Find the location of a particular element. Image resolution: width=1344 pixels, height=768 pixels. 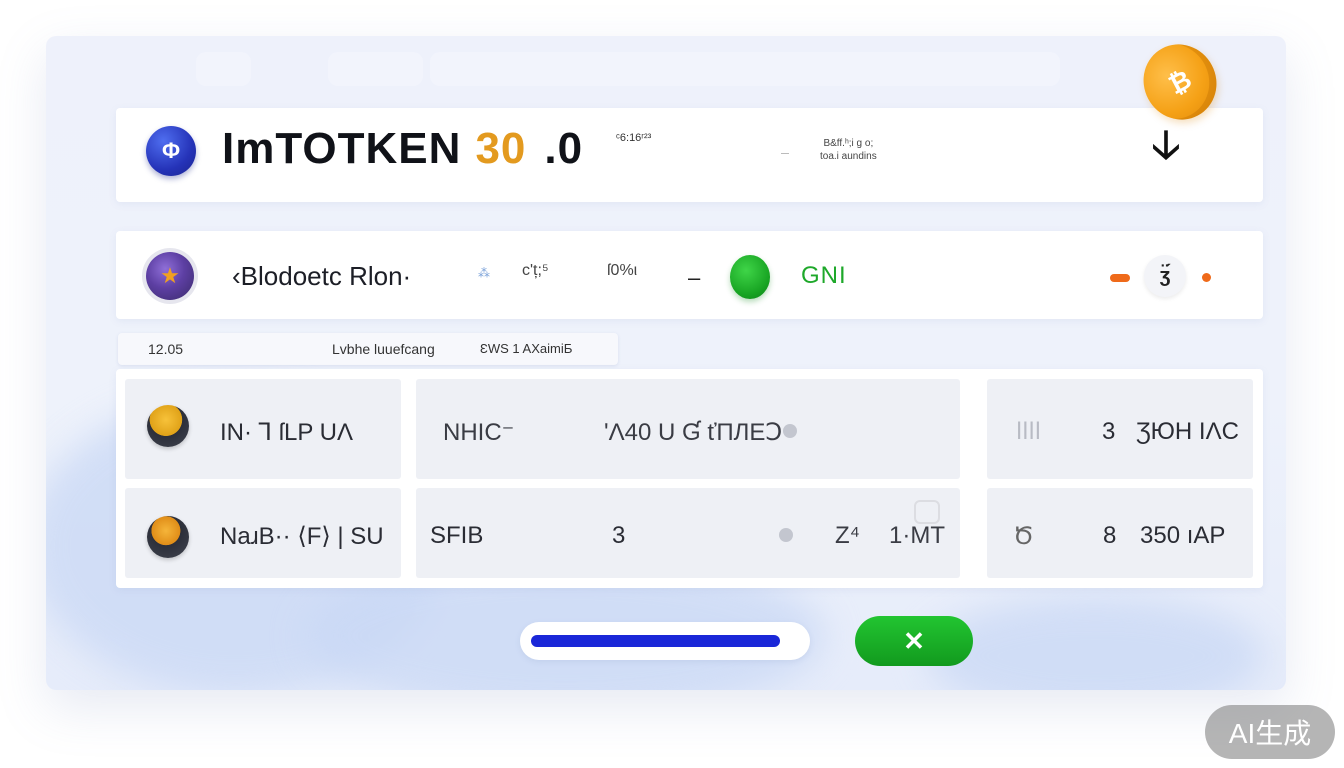

close-button: ✕ is located at coordinates (914, 641).